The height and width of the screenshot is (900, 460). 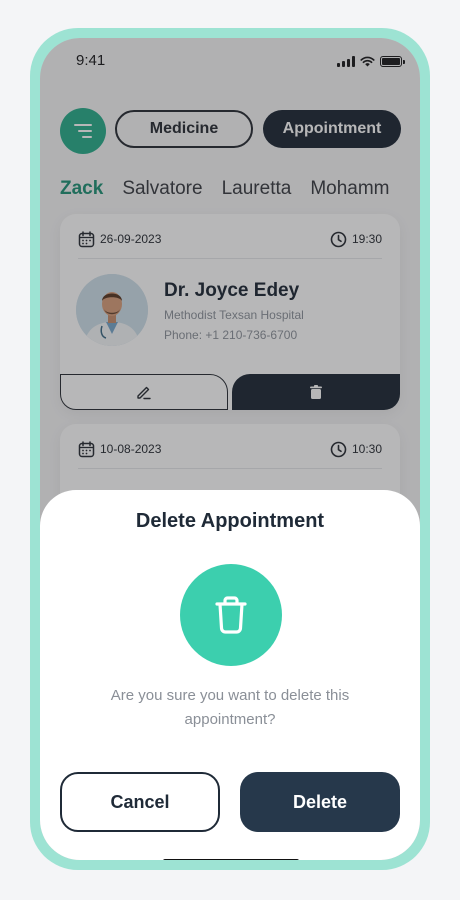 I want to click on trash-icon, so click(x=231, y=615).